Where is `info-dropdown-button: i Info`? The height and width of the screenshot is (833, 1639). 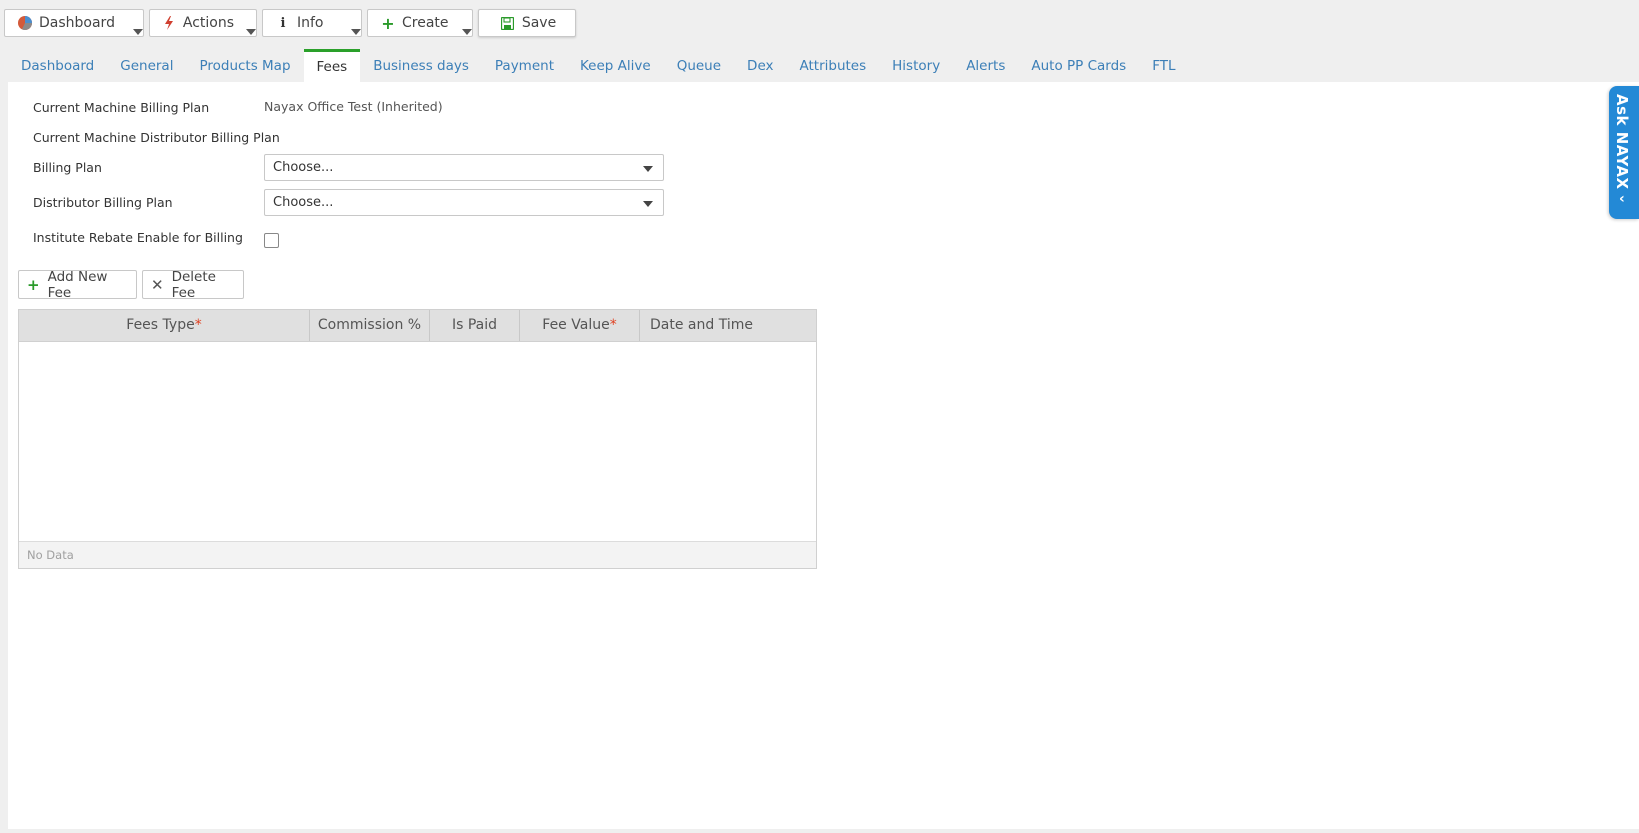
info-dropdown-button: i Info is located at coordinates (312, 23).